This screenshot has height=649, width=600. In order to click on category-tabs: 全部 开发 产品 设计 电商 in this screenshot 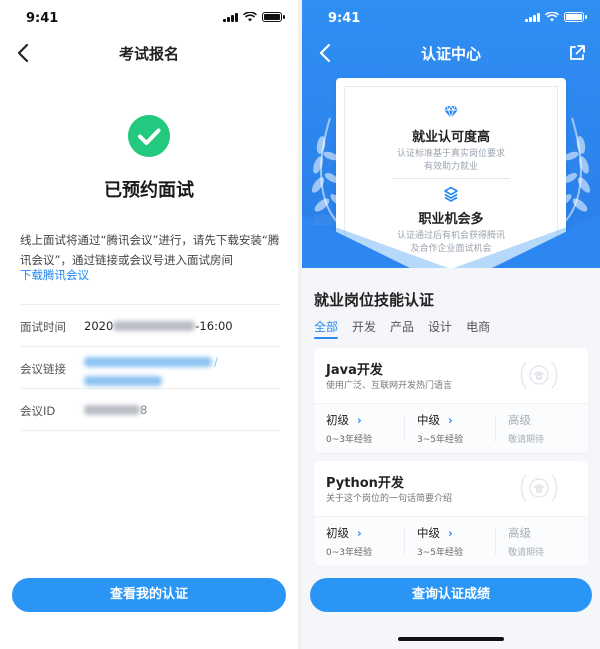, I will do `click(402, 328)`.